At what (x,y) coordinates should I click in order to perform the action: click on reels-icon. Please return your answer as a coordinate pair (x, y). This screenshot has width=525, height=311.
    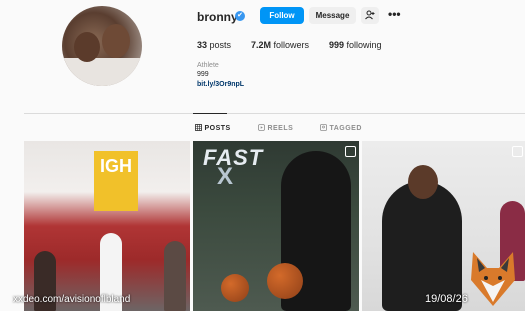
    Looking at the image, I should click on (261, 127).